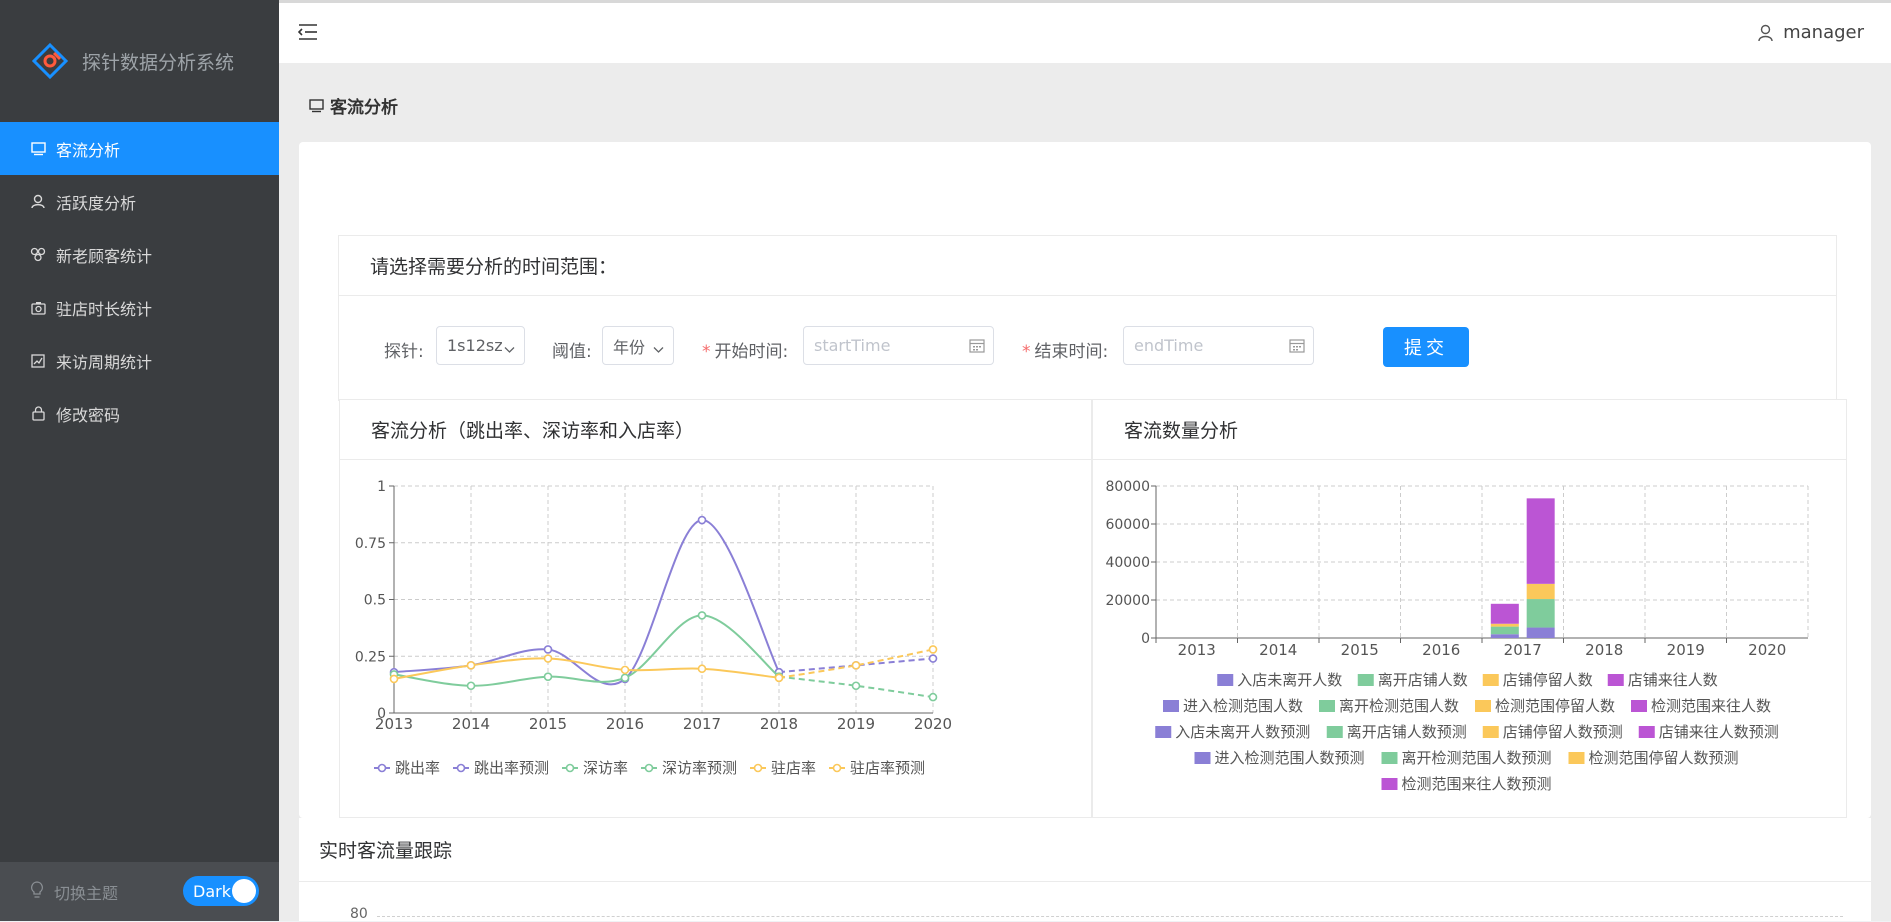  Describe the element at coordinates (1399, 706) in the screenshot. I see `legend-label: 离开检测范围人数` at that location.